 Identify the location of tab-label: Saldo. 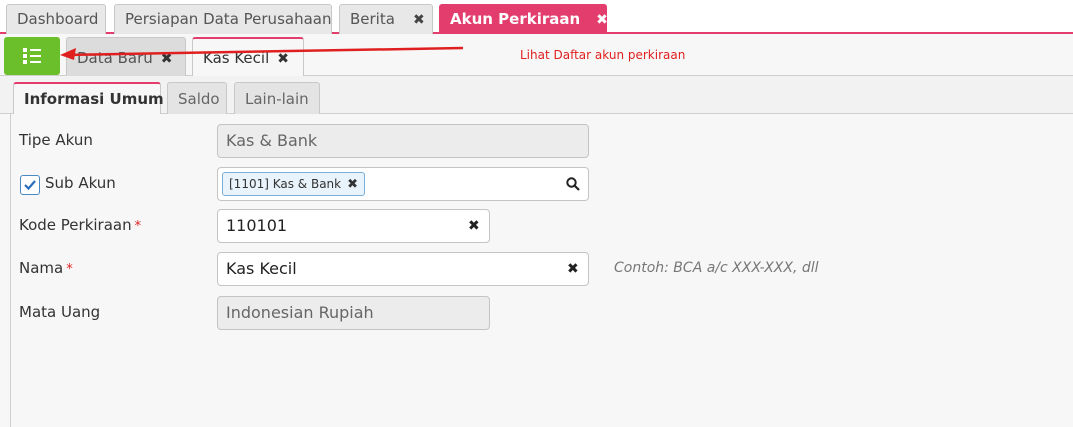
(199, 99).